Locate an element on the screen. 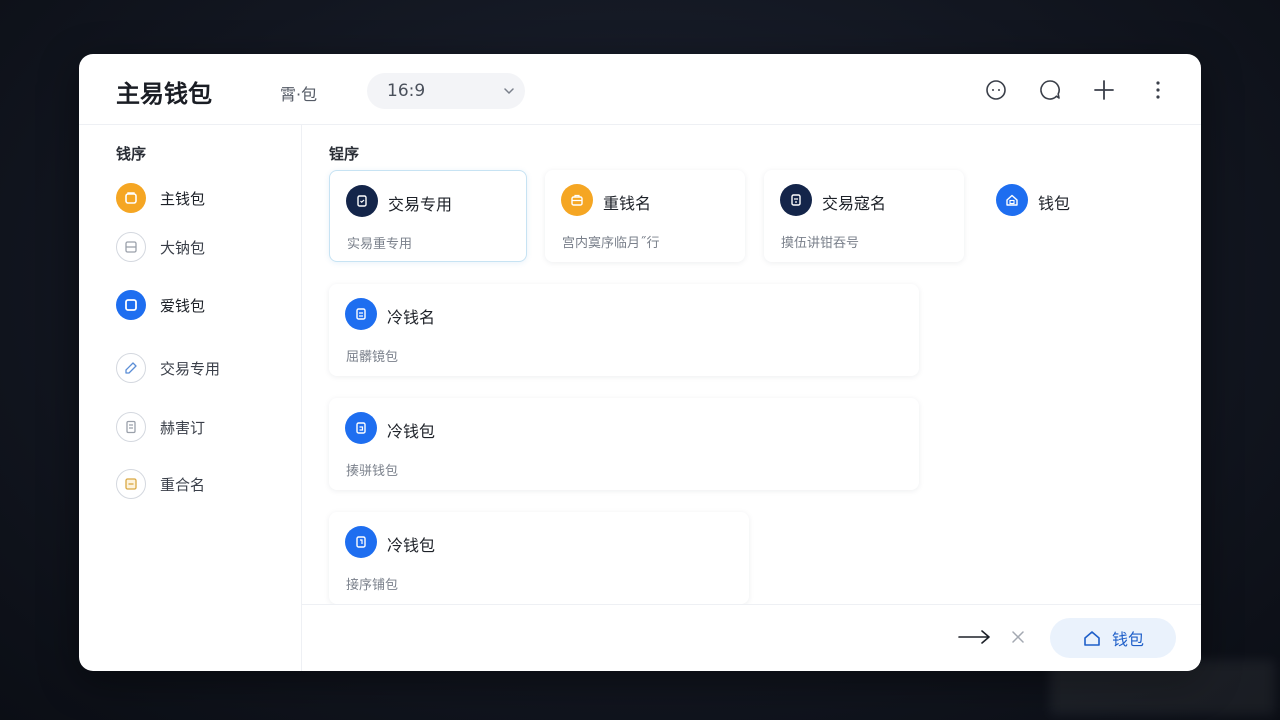  wallet-button: 钱包 is located at coordinates (1113, 638).